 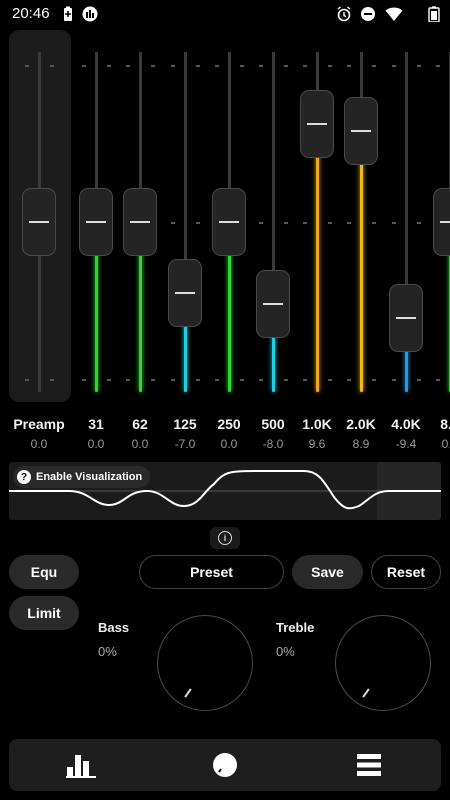 What do you see at coordinates (114, 627) in the screenshot?
I see `bass-label: Bass` at bounding box center [114, 627].